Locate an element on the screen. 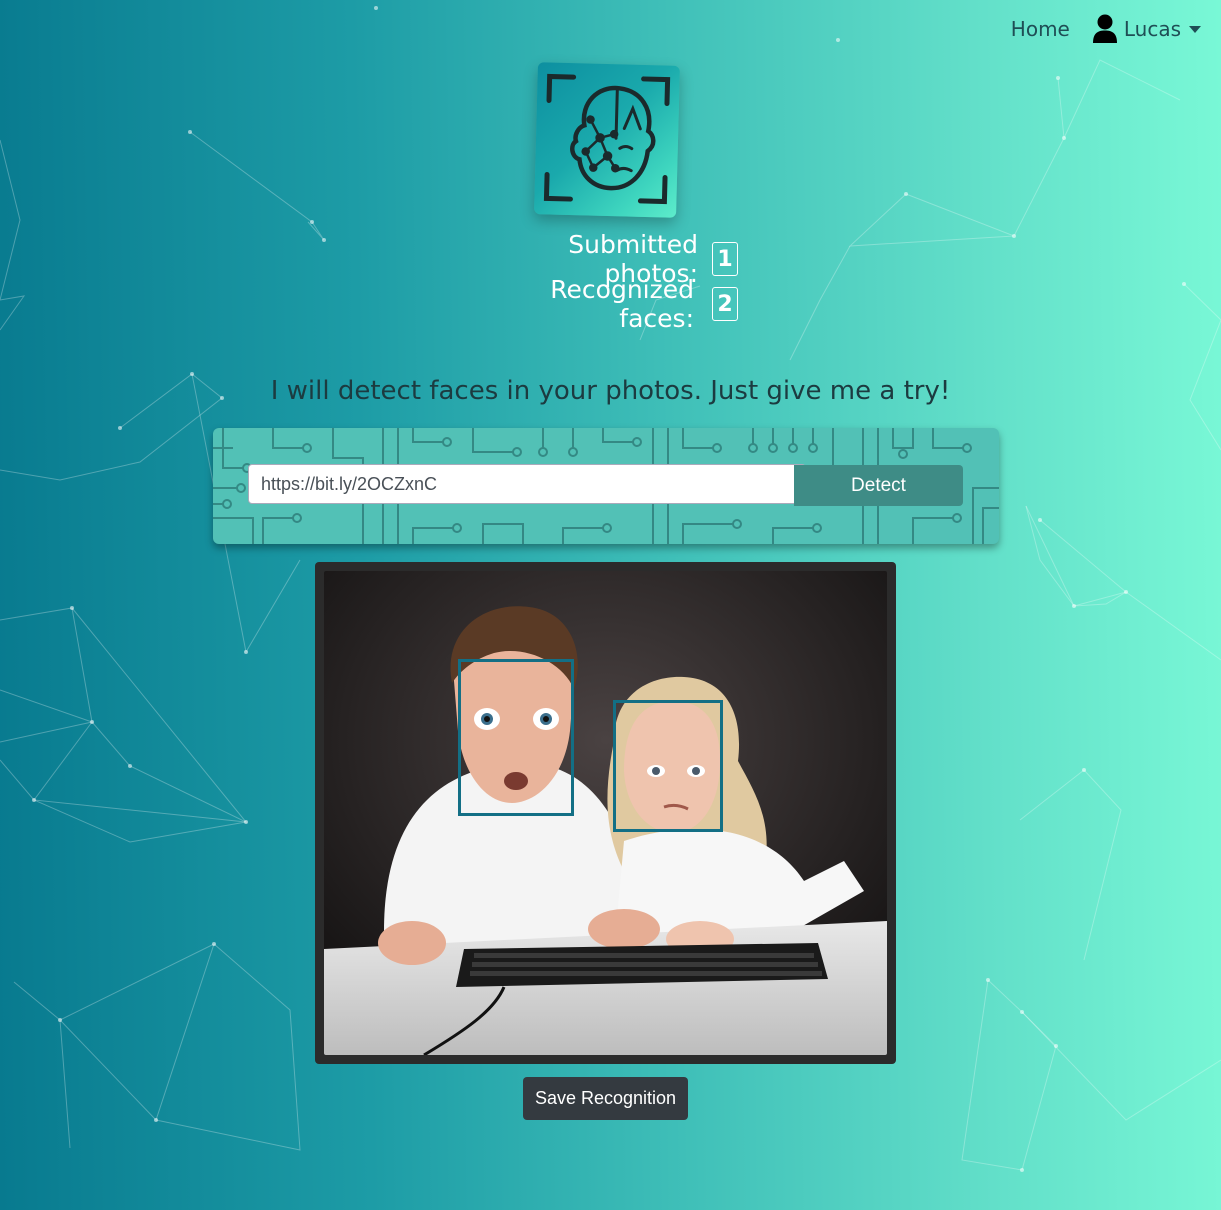 The image size is (1221, 1210). face-scan-logo is located at coordinates (607, 140).